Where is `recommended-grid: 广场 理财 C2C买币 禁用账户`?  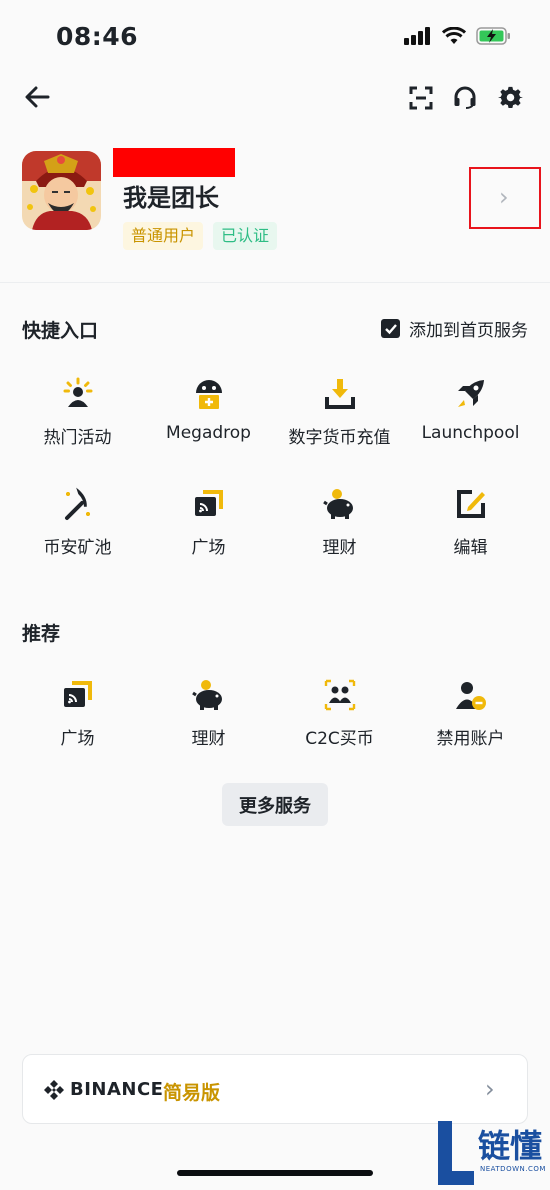
recommended-grid: 广场 理财 C2C买币 禁用账户 is located at coordinates (274, 731).